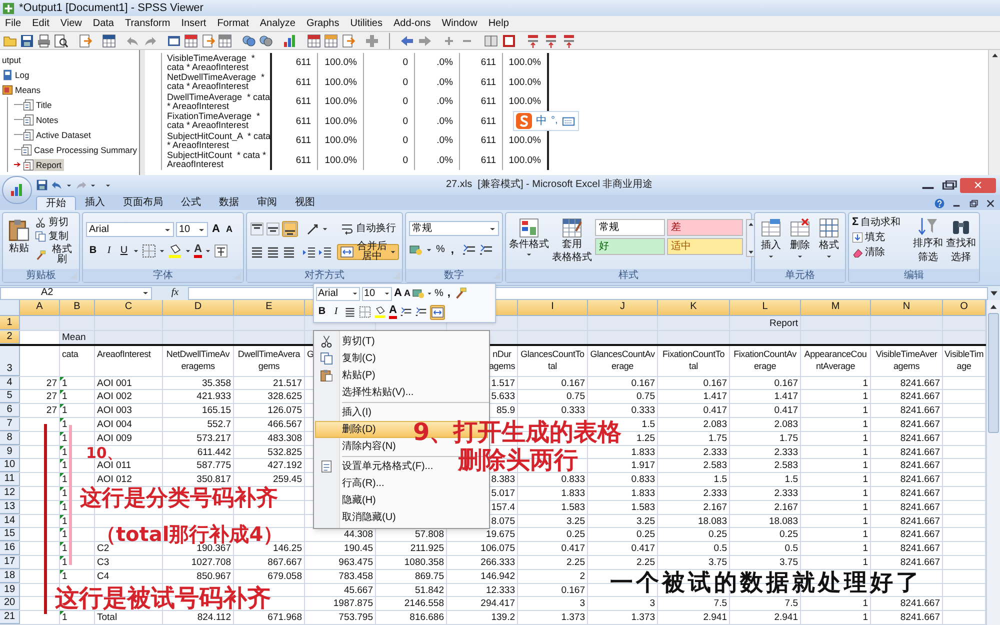  What do you see at coordinates (630, 246) in the screenshot?
I see `cell-style-swatch: 好` at bounding box center [630, 246].